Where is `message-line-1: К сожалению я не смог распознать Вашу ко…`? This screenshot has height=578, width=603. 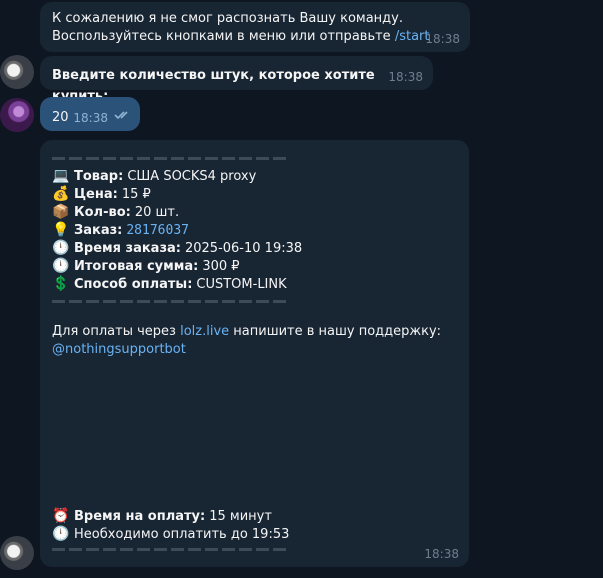
message-line-1: К сожалению я не смог распознать Вашу ко… is located at coordinates (227, 18).